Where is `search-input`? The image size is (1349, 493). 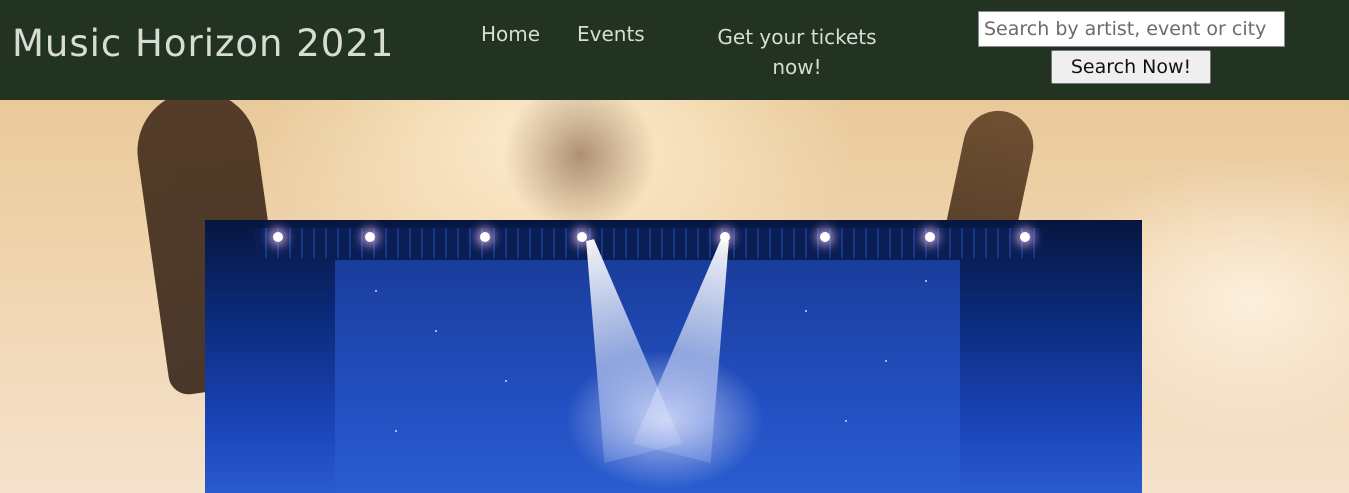 search-input is located at coordinates (1131, 29).